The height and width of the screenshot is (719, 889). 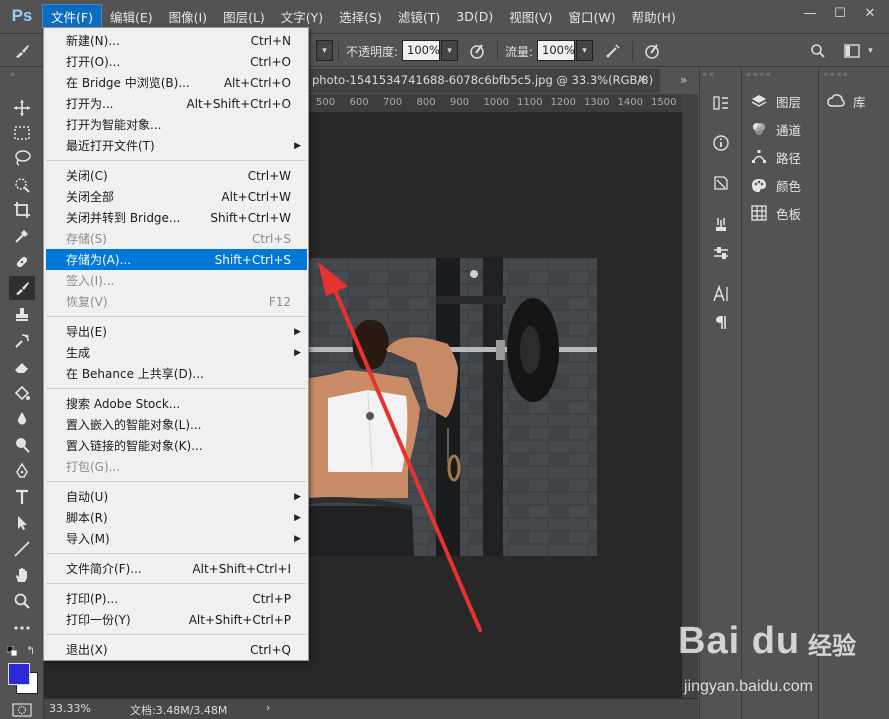 What do you see at coordinates (775, 129) in the screenshot?
I see `panel-item-channels: 通道` at bounding box center [775, 129].